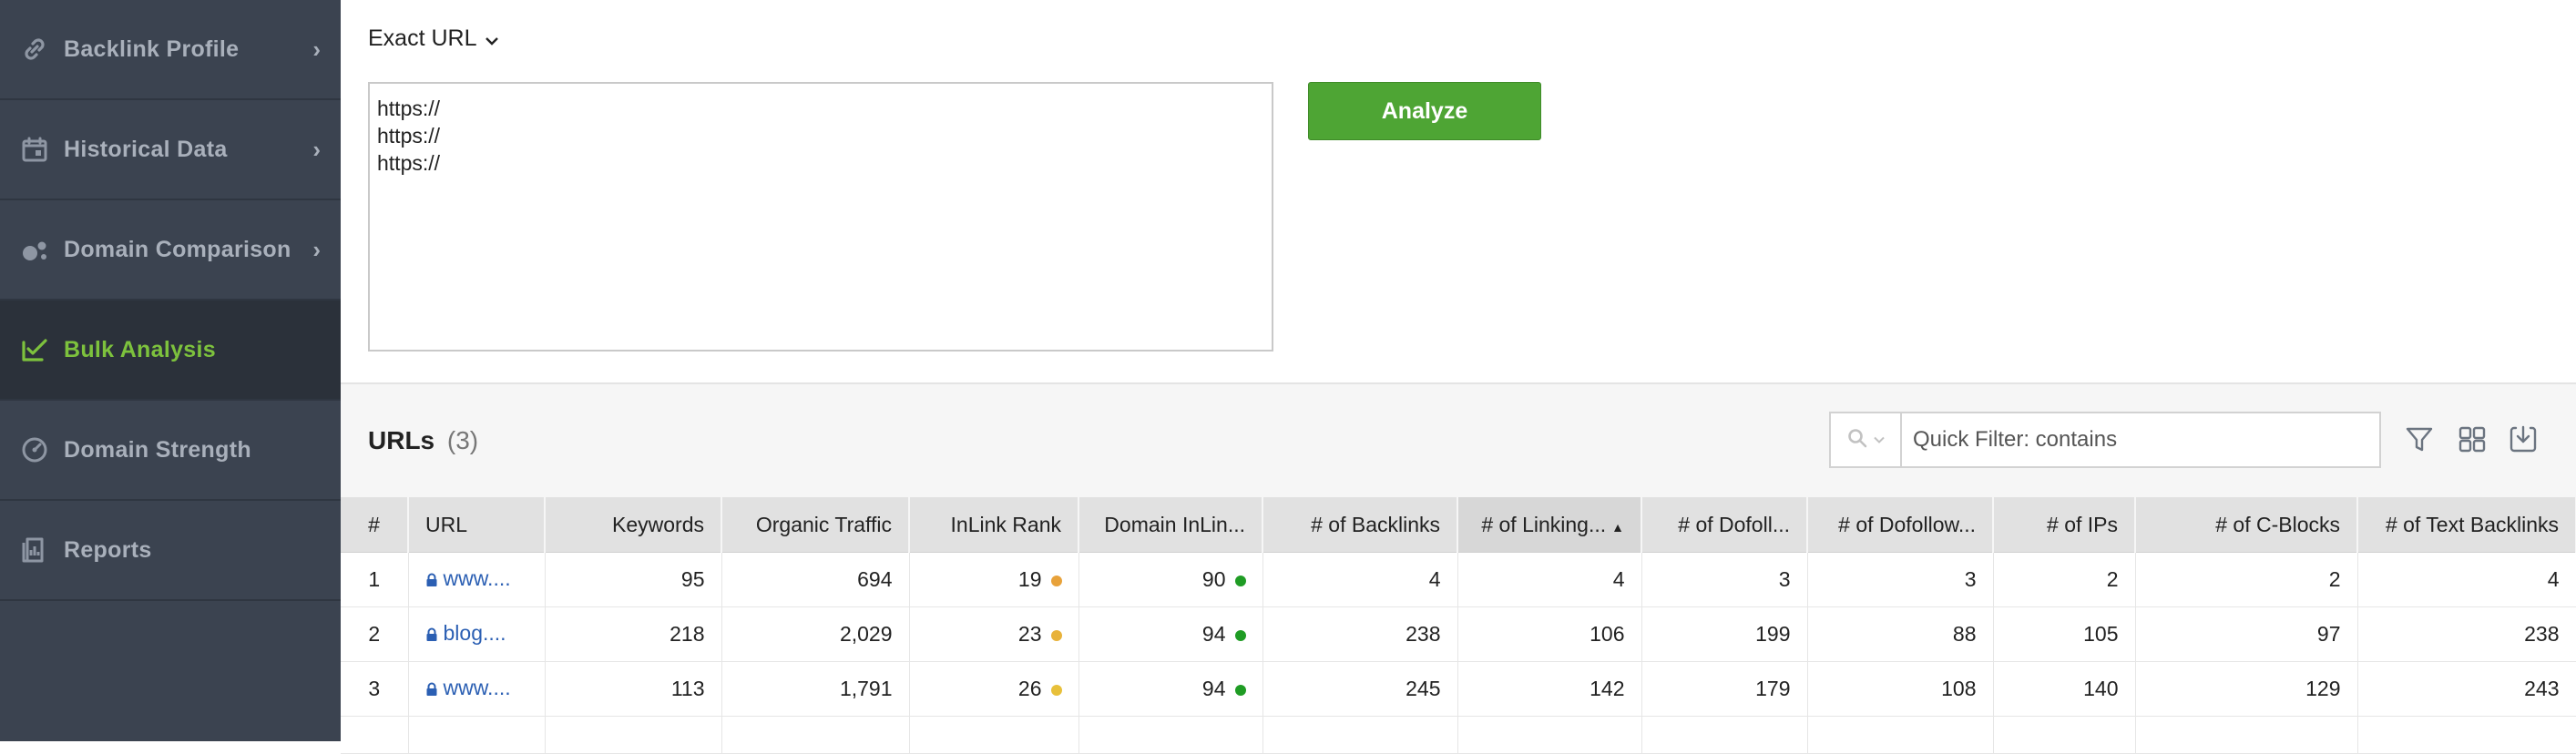 The width and height of the screenshot is (2576, 754). Describe the element at coordinates (1170, 580) in the screenshot. I see `domain-inlink-rank-cell: 90` at that location.